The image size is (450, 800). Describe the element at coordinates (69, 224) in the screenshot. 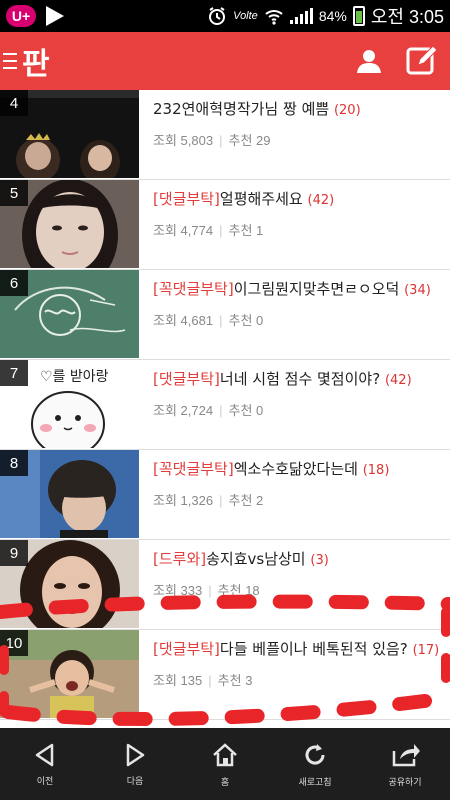

I see `post-thumbnail: 5` at that location.